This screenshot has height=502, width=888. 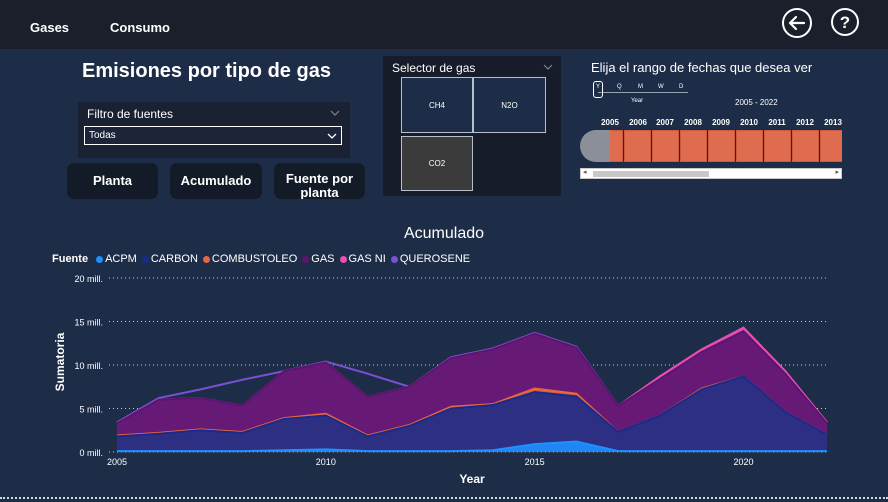 What do you see at coordinates (434, 68) in the screenshot?
I see `gas-selector-title: Selector de gas` at bounding box center [434, 68].